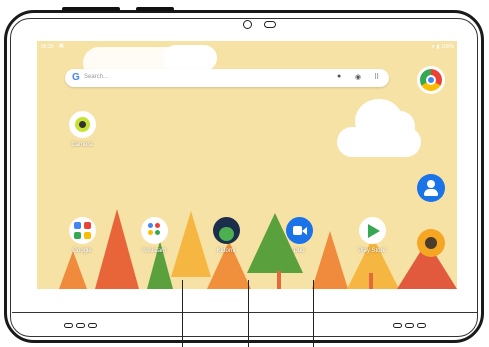 The width and height of the screenshot is (489, 347). What do you see at coordinates (400, 126) in the screenshot?
I see `cloud` at bounding box center [400, 126].